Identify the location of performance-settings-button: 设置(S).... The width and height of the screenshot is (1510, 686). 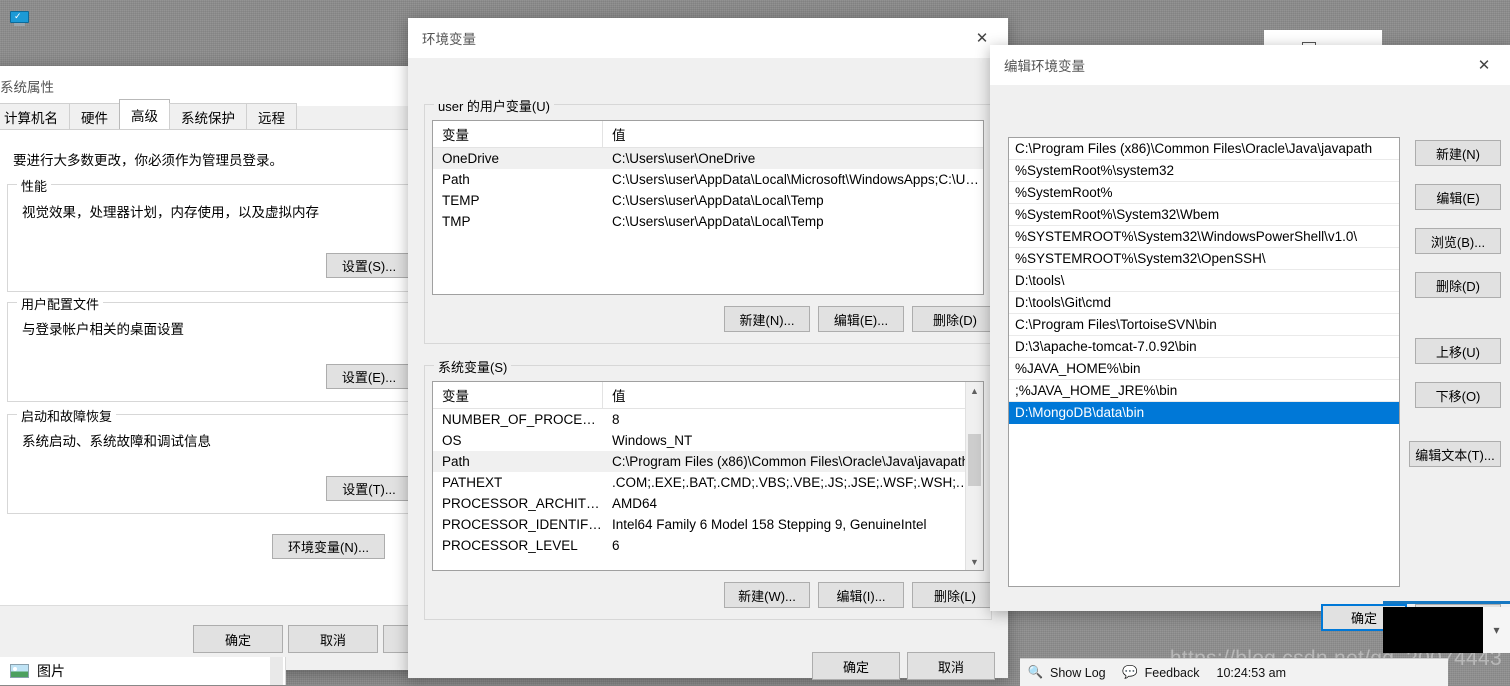
(369, 265).